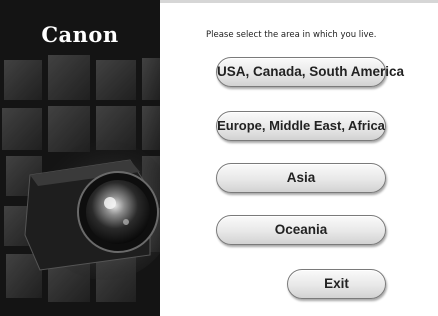  What do you see at coordinates (299, 1) in the screenshot?
I see `top-divider` at bounding box center [299, 1].